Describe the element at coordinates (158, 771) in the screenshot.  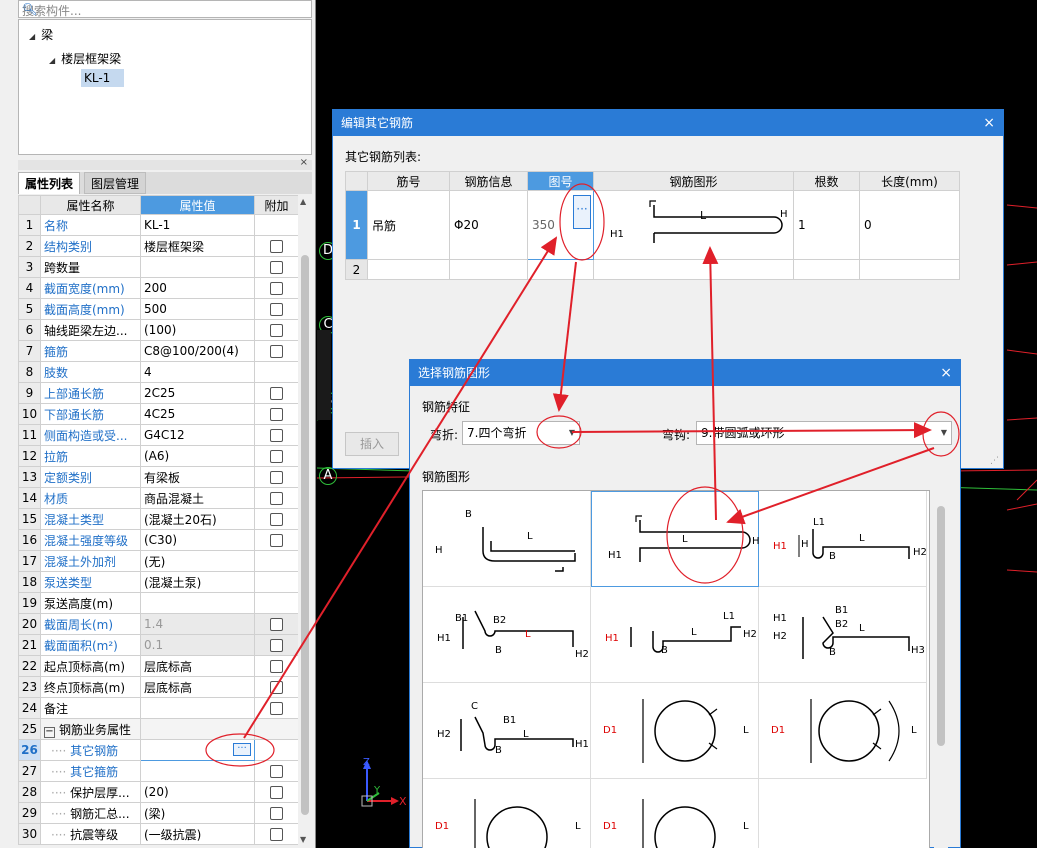
I see `property-row: 27 ···· 其它箍筋` at that location.